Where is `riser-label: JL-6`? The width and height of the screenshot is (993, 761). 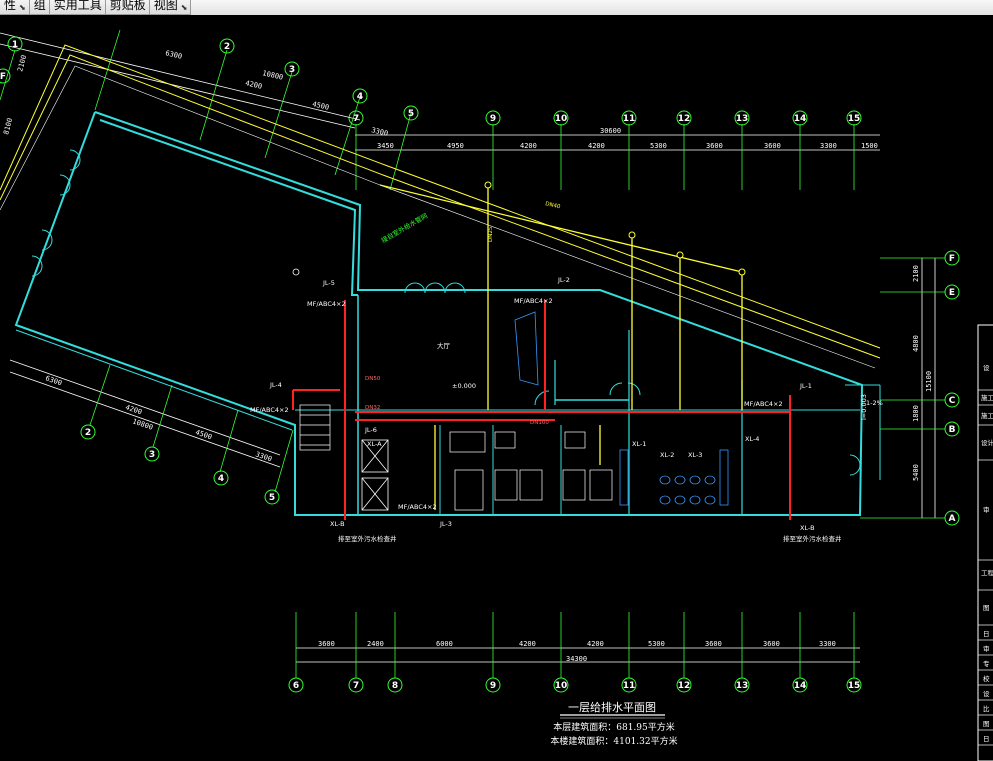 riser-label: JL-6 is located at coordinates (370, 430).